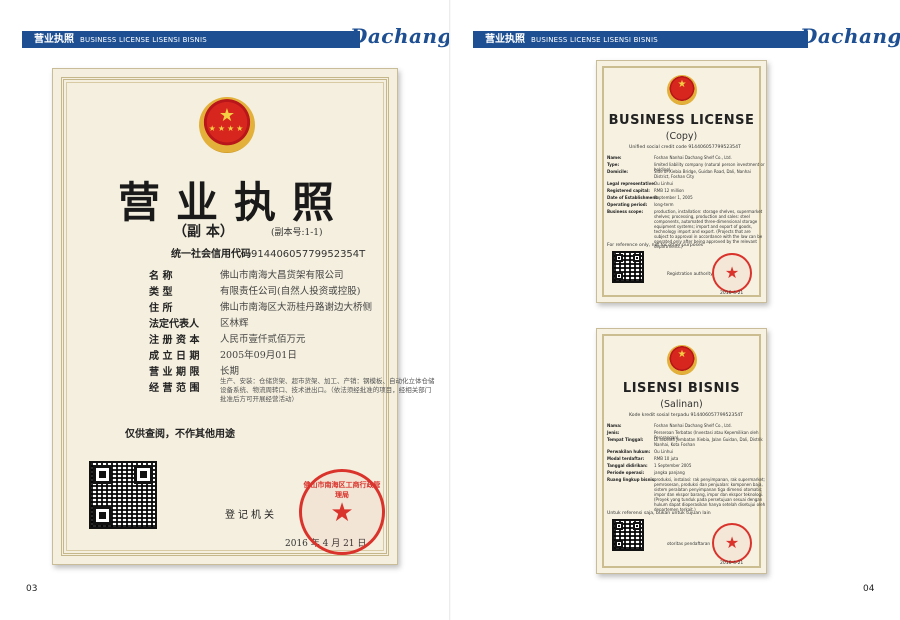 The height and width of the screenshot is (620, 900). I want to click on credit-code-value: 91440605779952354T, so click(308, 254).